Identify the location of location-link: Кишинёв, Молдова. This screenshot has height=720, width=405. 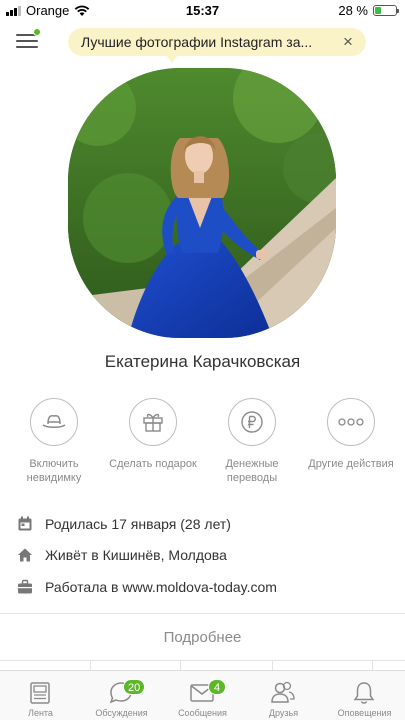
(165, 555).